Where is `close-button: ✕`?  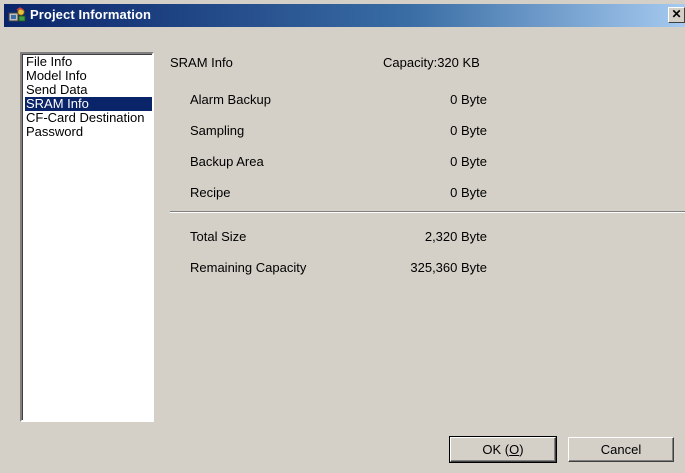 close-button: ✕ is located at coordinates (676, 15).